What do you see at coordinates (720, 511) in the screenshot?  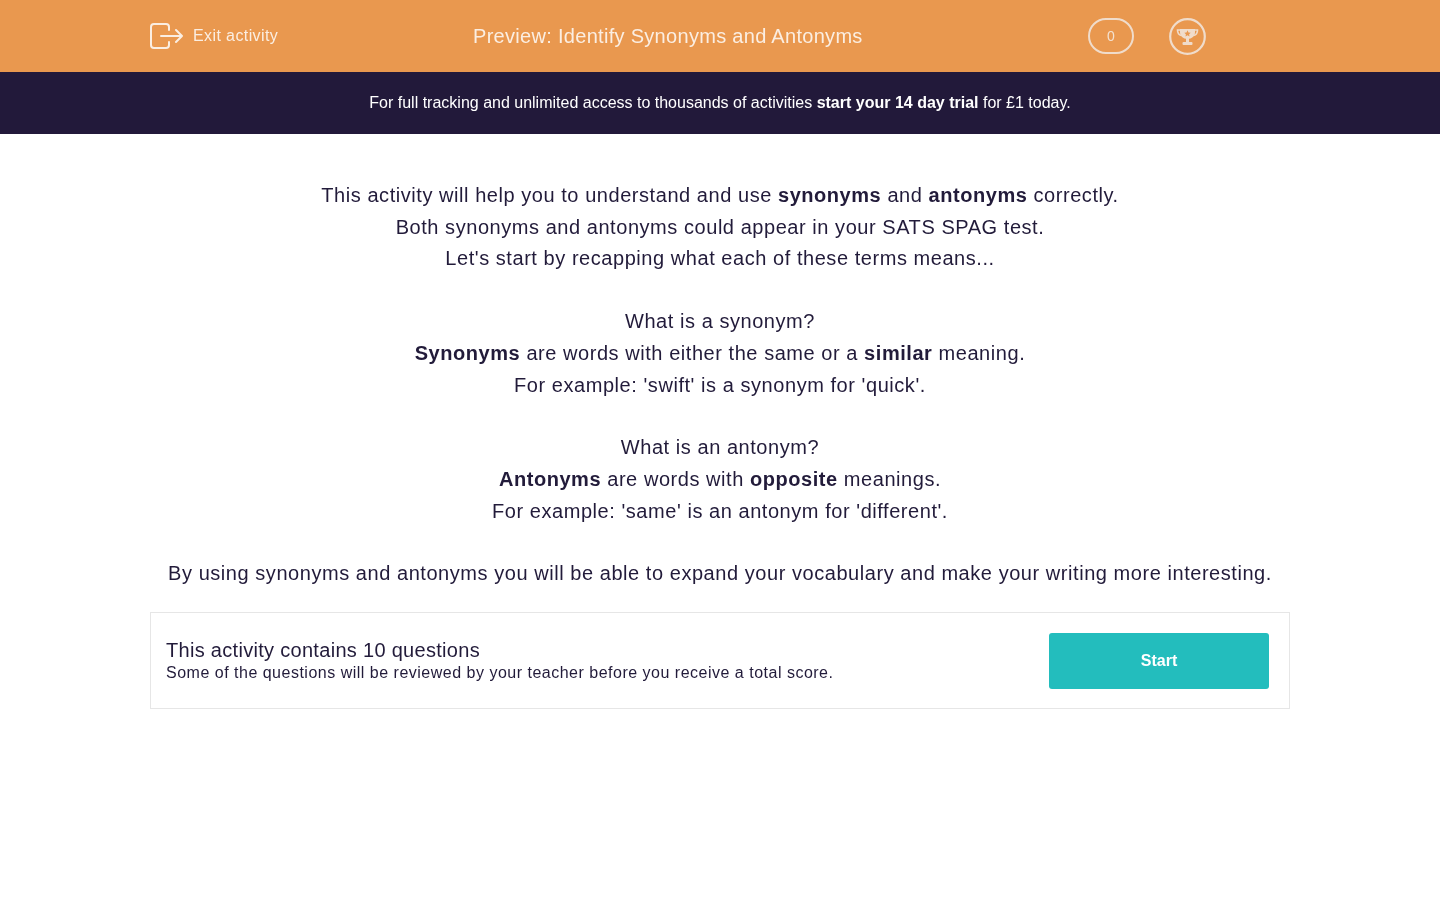 I see `intro-text: For example: 'same' is an antonym for 'different'.` at bounding box center [720, 511].